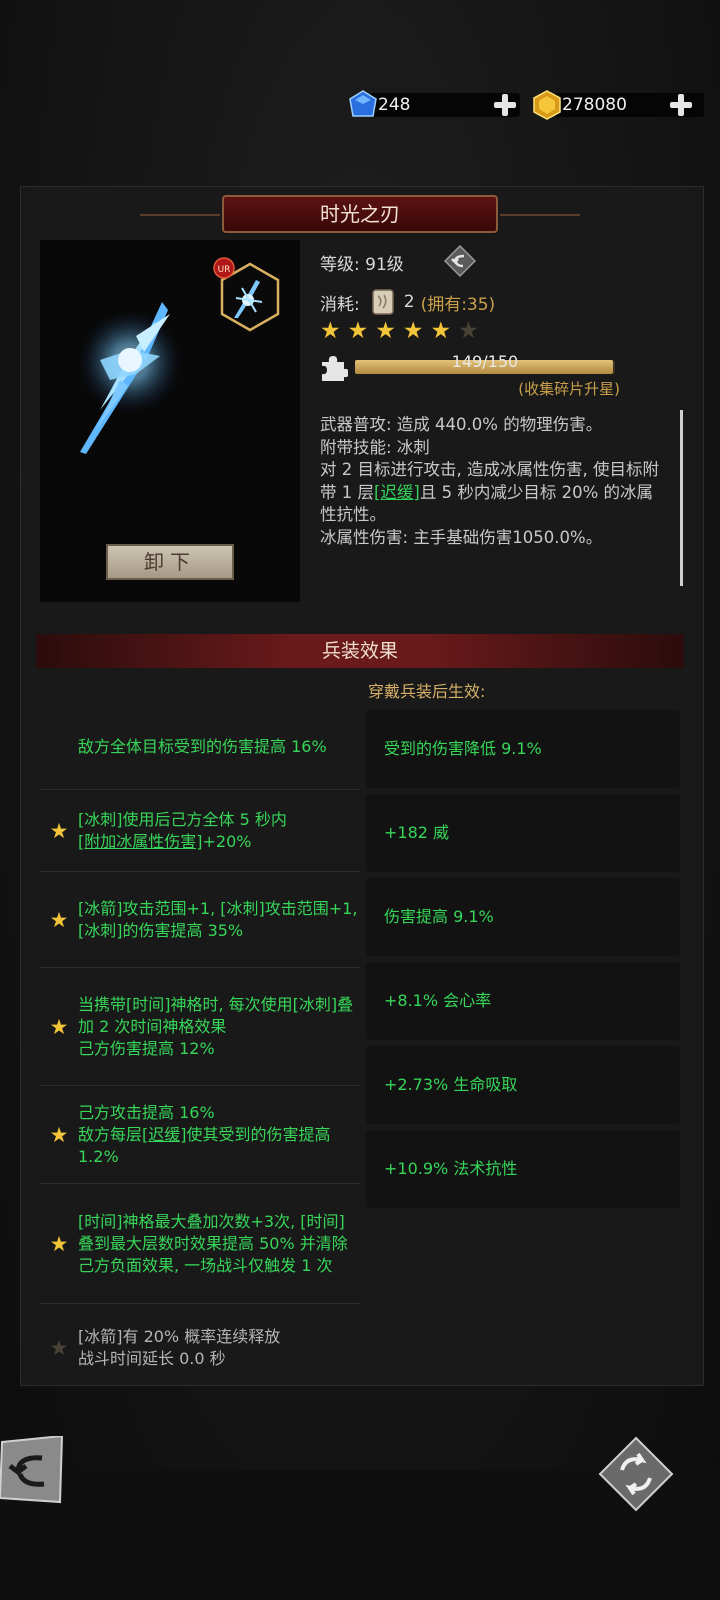 This screenshot has width=720, height=1600. I want to click on level-label: 等级: 91级, so click(362, 265).